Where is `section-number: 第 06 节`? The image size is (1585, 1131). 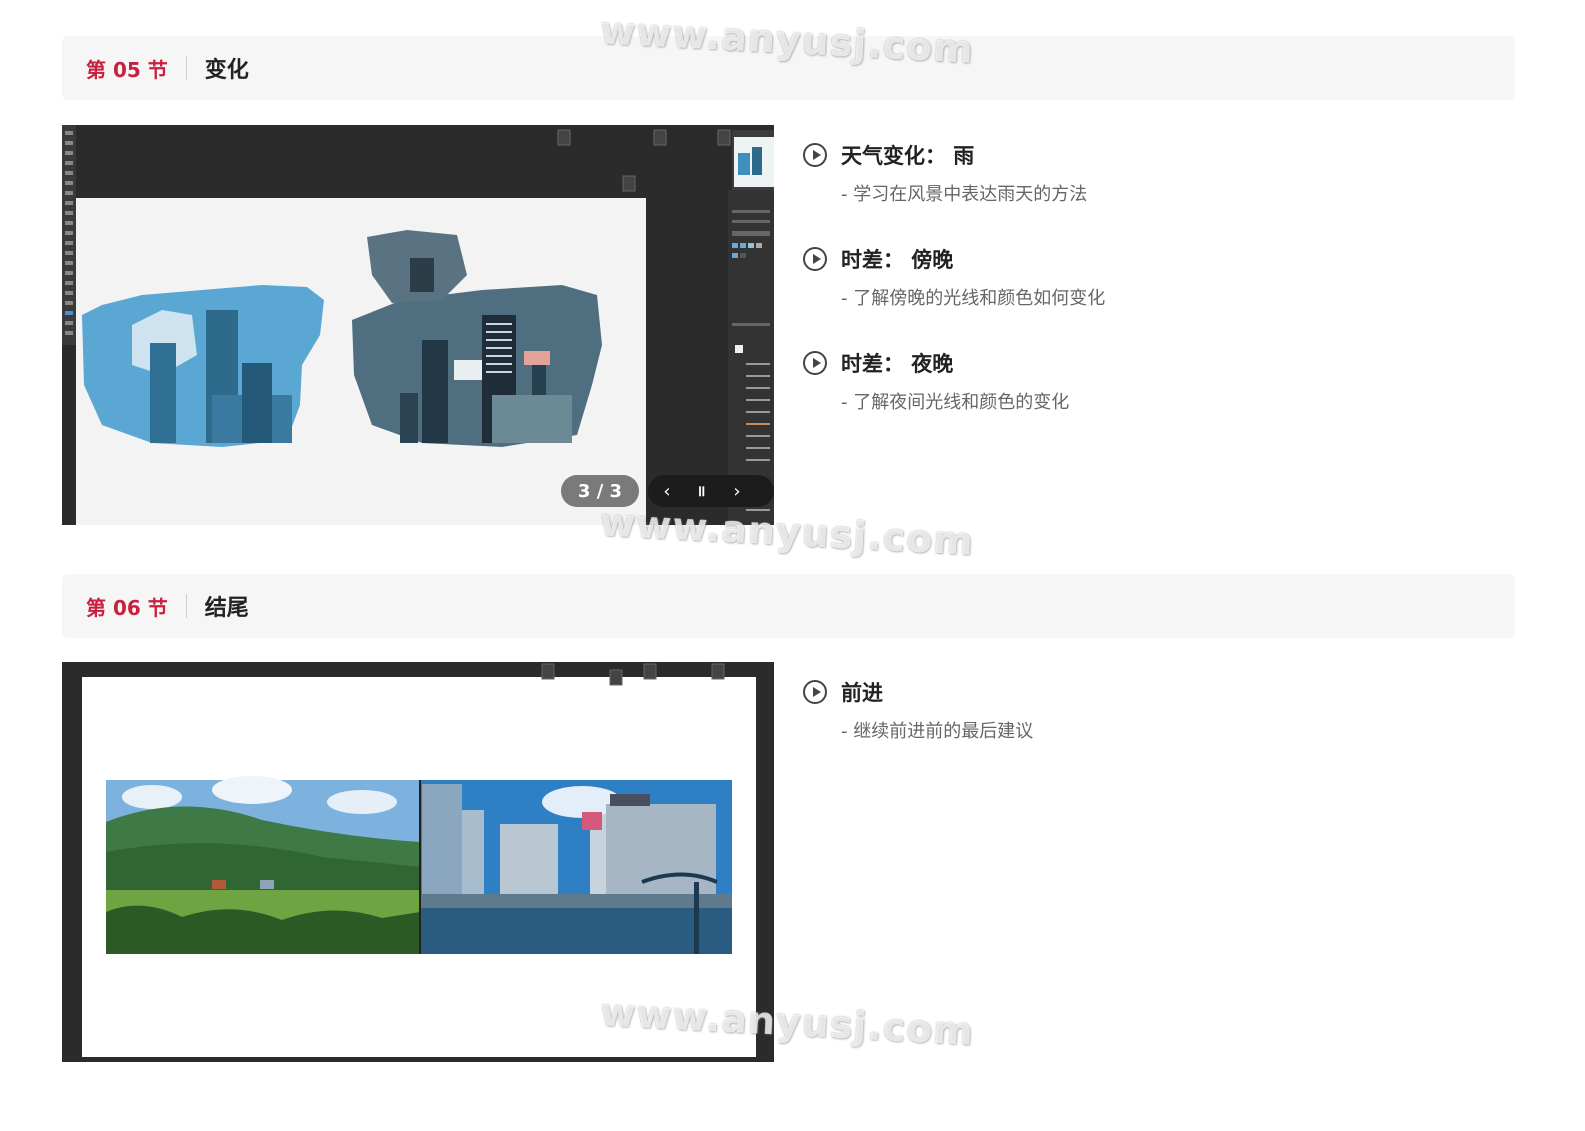 section-number: 第 06 节 is located at coordinates (127, 607).